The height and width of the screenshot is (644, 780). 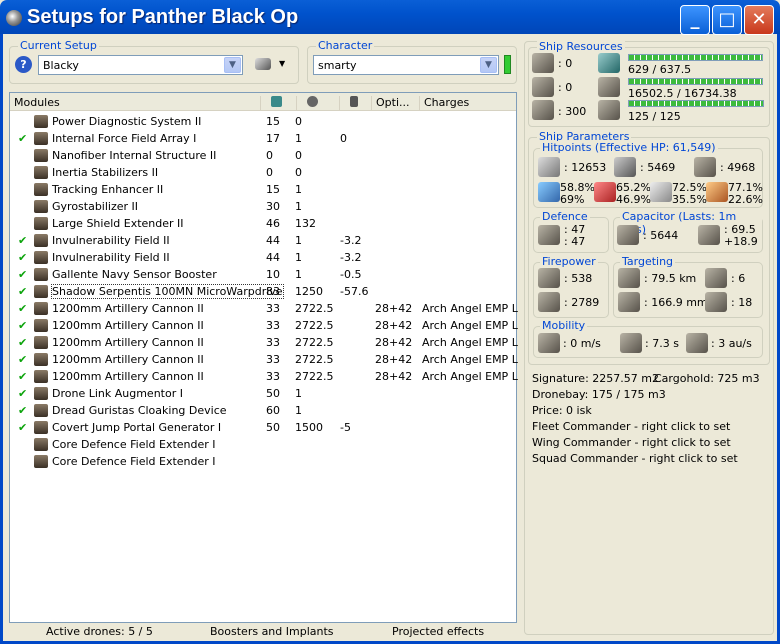 I want to click on scan-resolution: : 166.9 mm, so click(x=676, y=302).